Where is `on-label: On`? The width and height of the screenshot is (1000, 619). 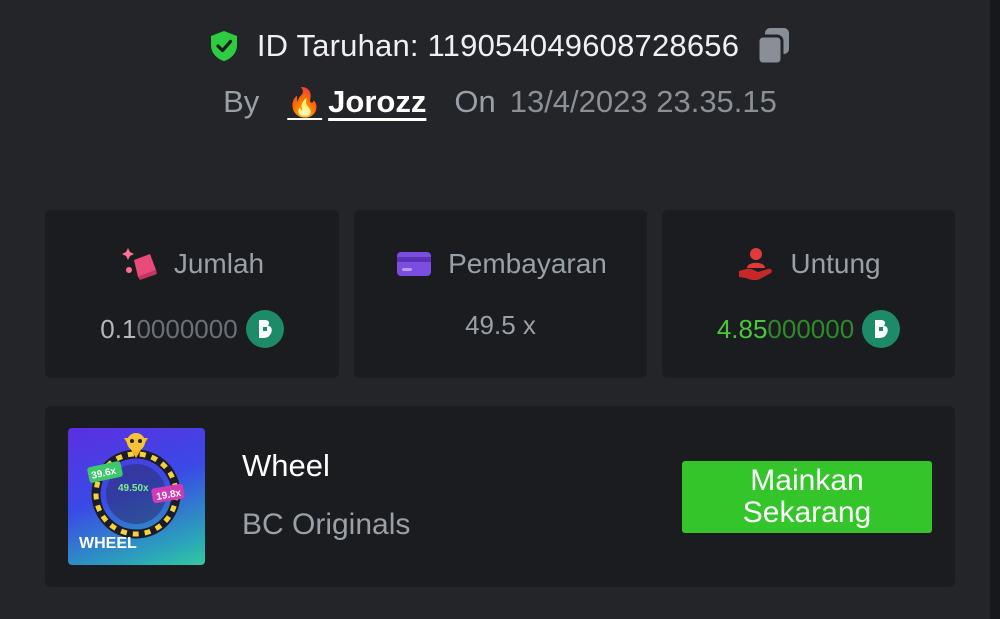
on-label: On is located at coordinates (475, 101).